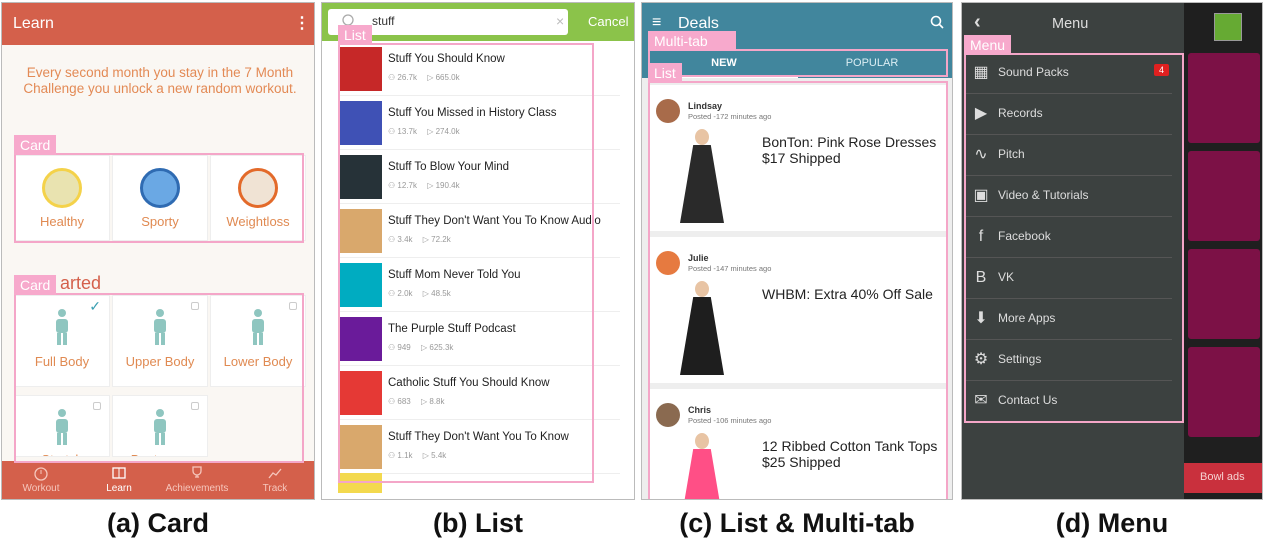  I want to click on card-label: Healthy, so click(62, 221).